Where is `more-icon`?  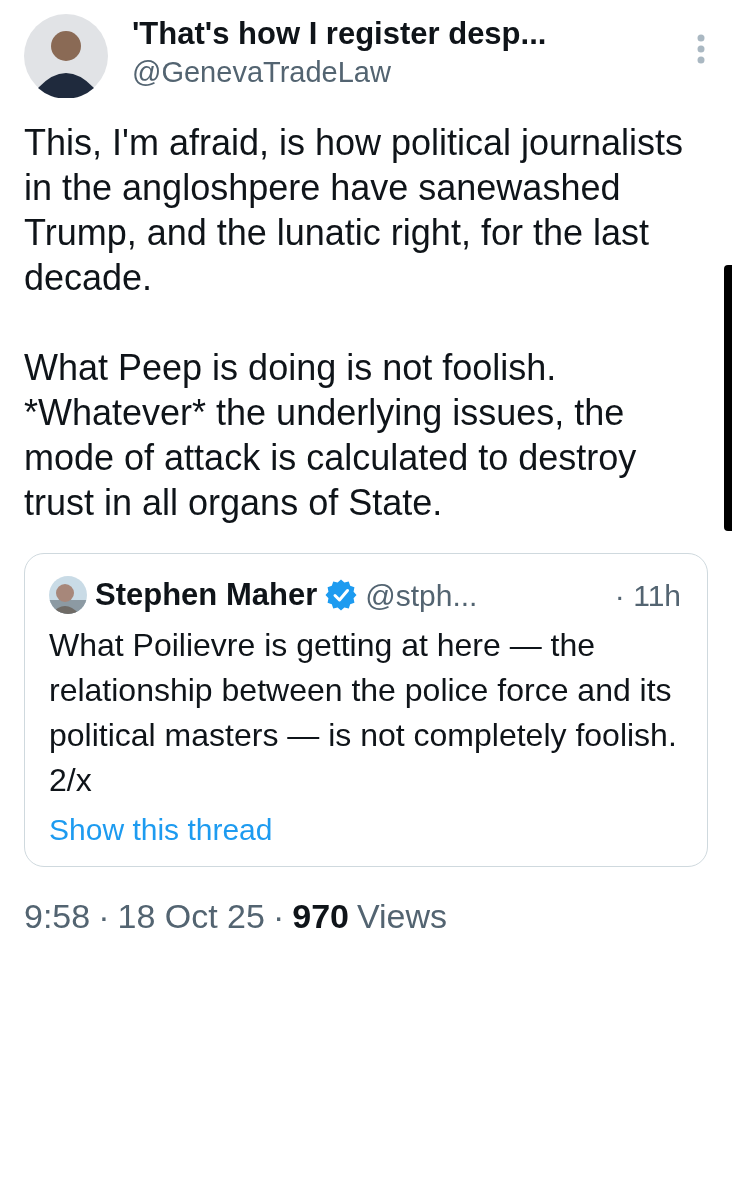
more-icon is located at coordinates (701, 49).